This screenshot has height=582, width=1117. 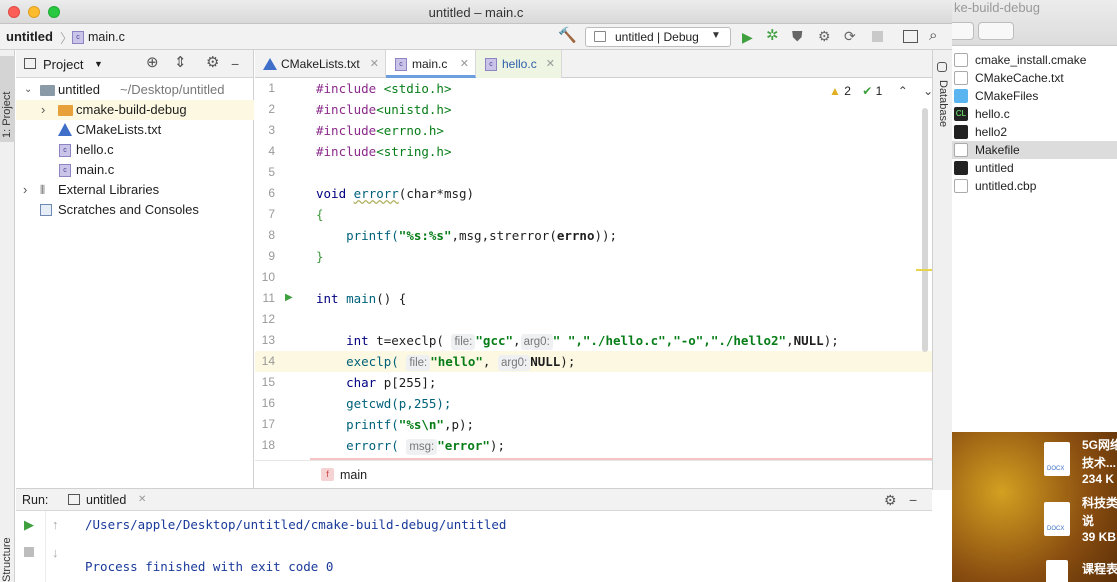 I want to click on tab-hello-c: c hello.c ✕, so click(x=519, y=64).